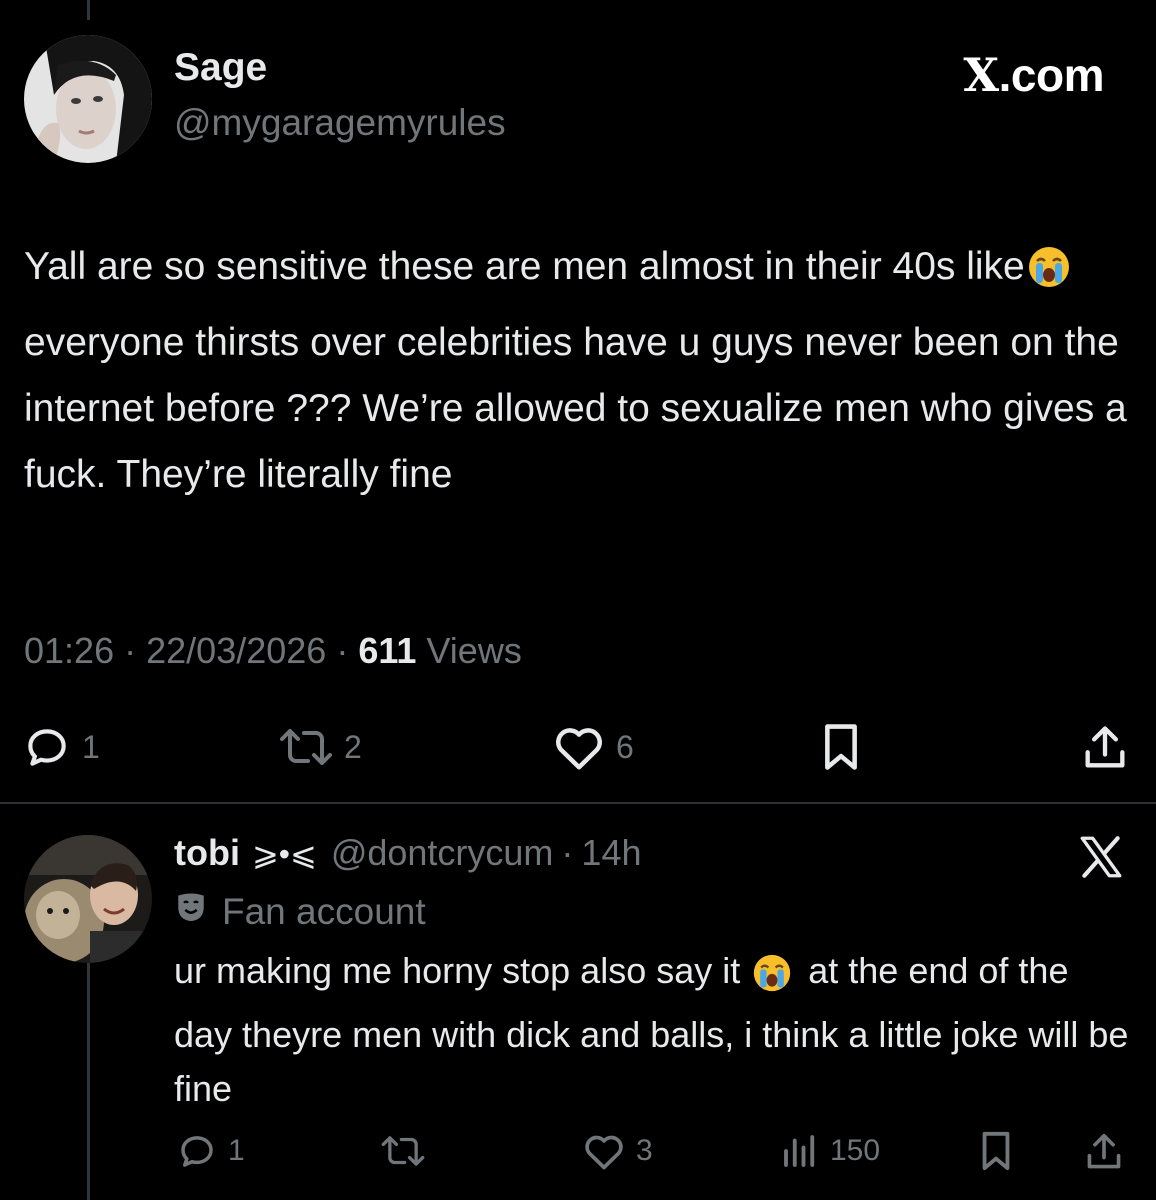 The image size is (1156, 1200). Describe the element at coordinates (88, 99) in the screenshot. I see `main-avatar` at that location.